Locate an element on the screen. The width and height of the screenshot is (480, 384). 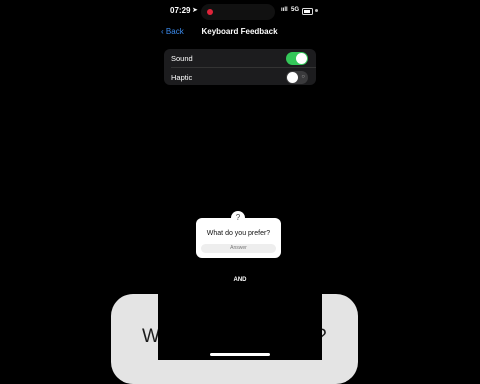
recording-indicator-icon is located at coordinates (210, 12).